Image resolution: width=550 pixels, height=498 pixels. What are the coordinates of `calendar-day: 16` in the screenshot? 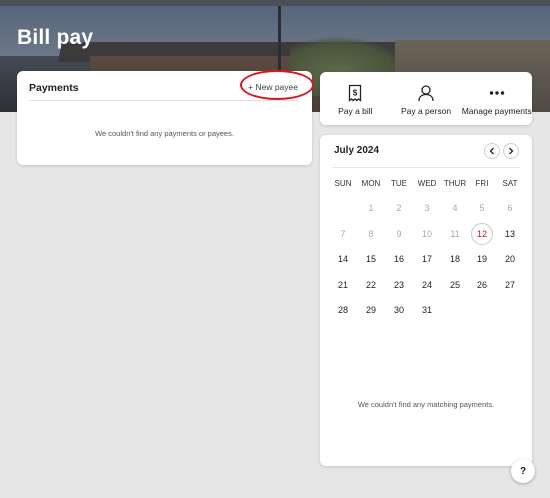 It's located at (399, 259).